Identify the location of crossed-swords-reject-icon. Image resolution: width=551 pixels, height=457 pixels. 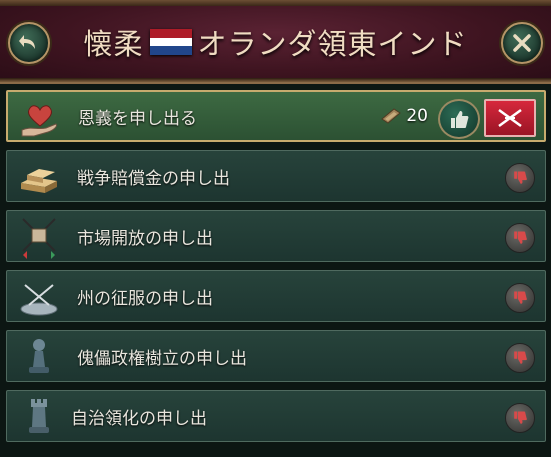
(510, 118).